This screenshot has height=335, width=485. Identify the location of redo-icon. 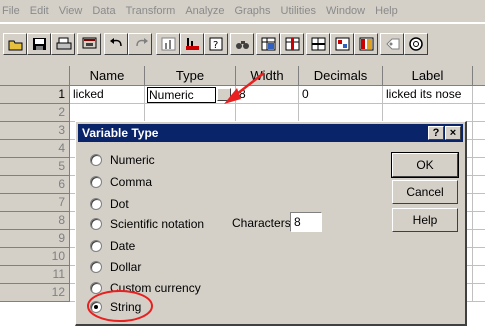
(140, 44).